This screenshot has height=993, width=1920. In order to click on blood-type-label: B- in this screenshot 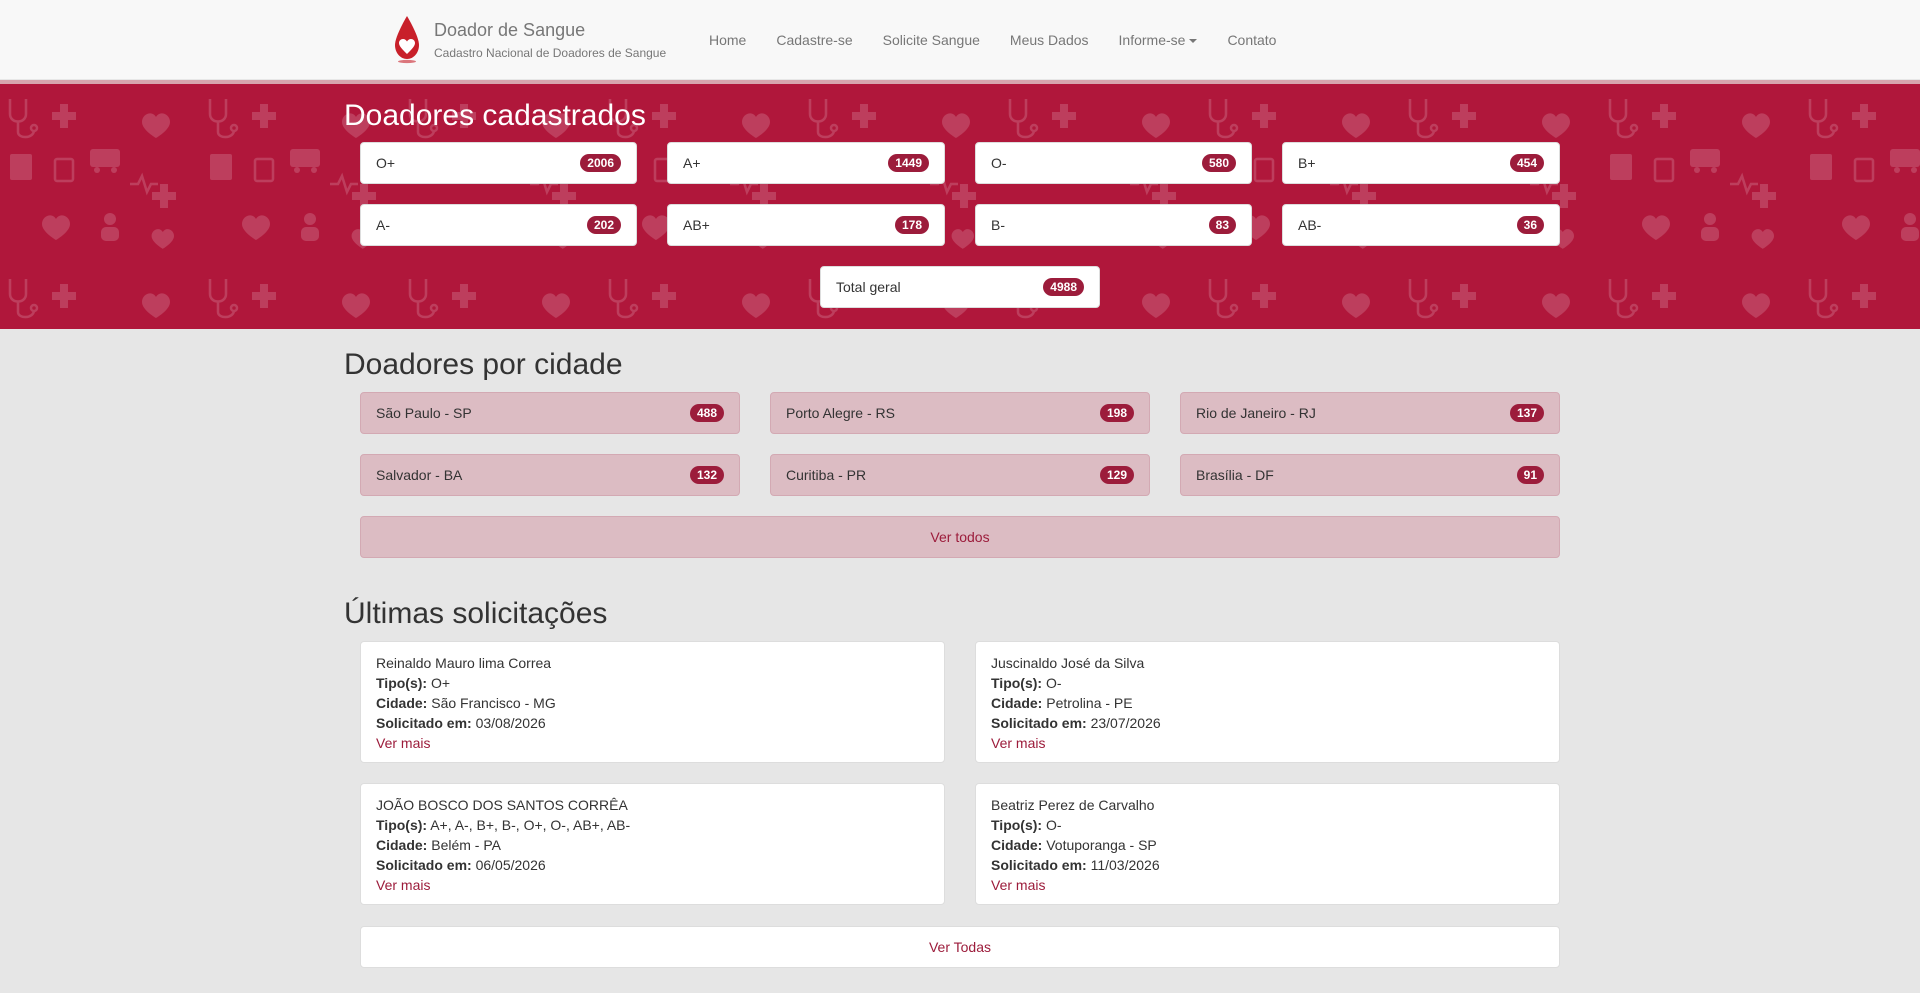, I will do `click(998, 225)`.